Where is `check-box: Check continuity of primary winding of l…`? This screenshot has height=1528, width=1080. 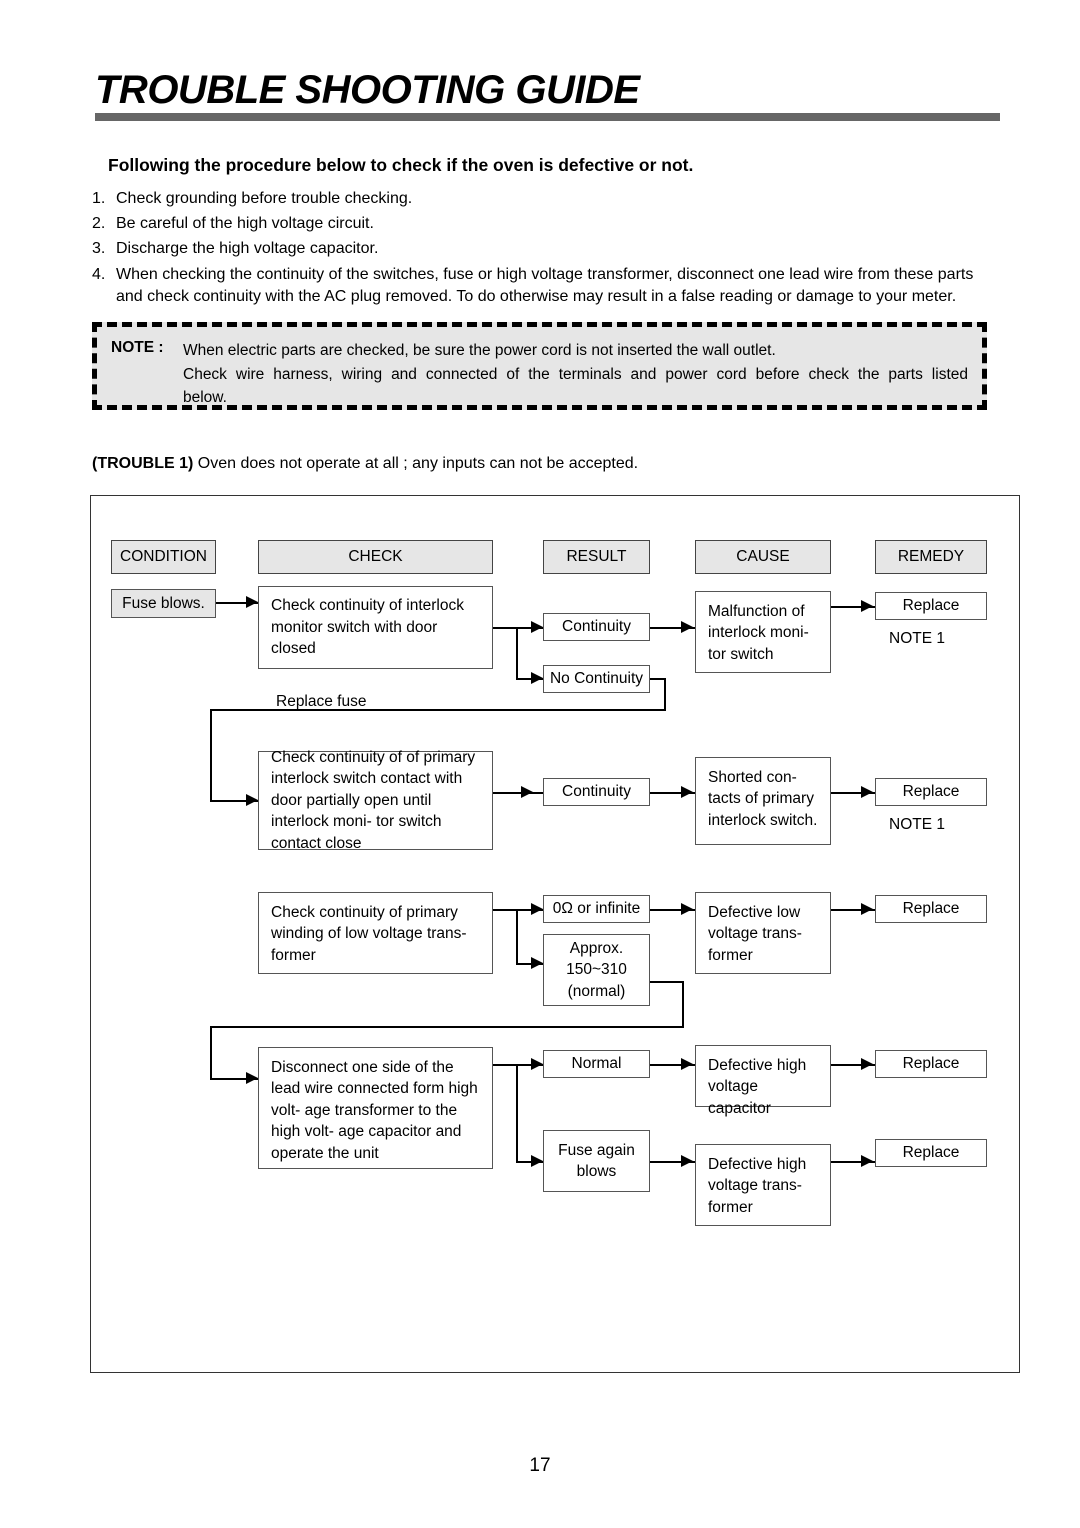 check-box: Check continuity of primary winding of l… is located at coordinates (375, 933).